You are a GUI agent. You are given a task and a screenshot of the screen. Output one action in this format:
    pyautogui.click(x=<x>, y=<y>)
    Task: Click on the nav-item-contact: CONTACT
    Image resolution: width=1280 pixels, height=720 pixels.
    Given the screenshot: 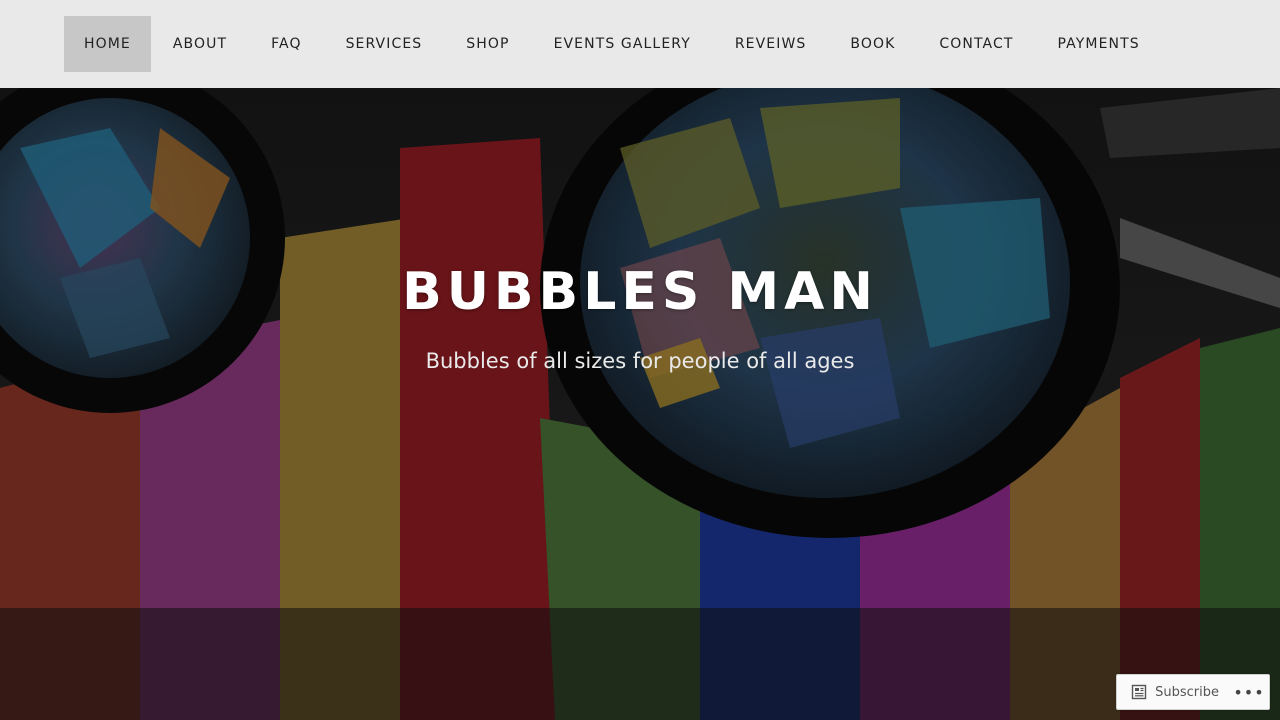 What is the action you would take?
    pyautogui.click(x=976, y=44)
    